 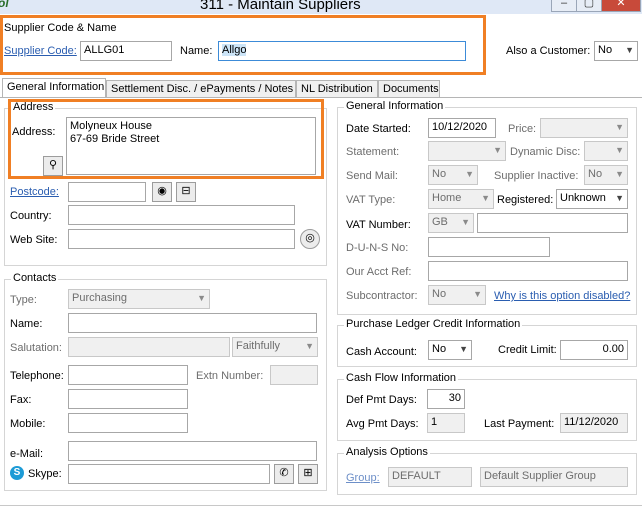 I want to click on network-icon: ⊞, so click(x=308, y=473).